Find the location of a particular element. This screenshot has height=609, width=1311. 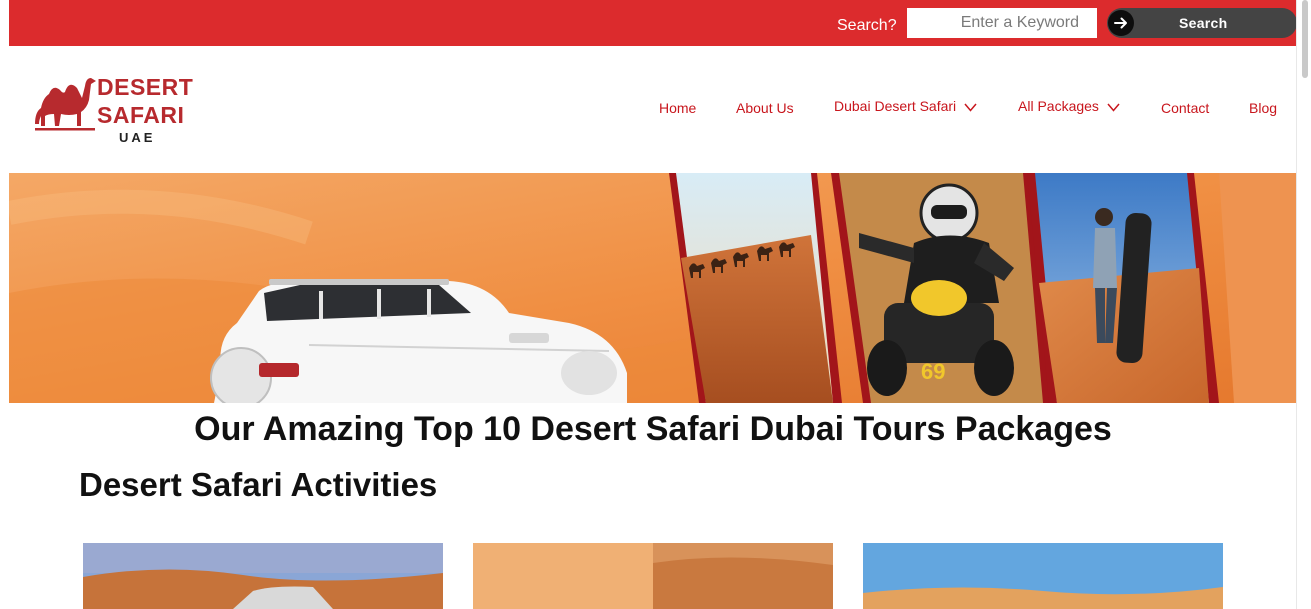

nav-all-packages: All Packages is located at coordinates (1069, 106).